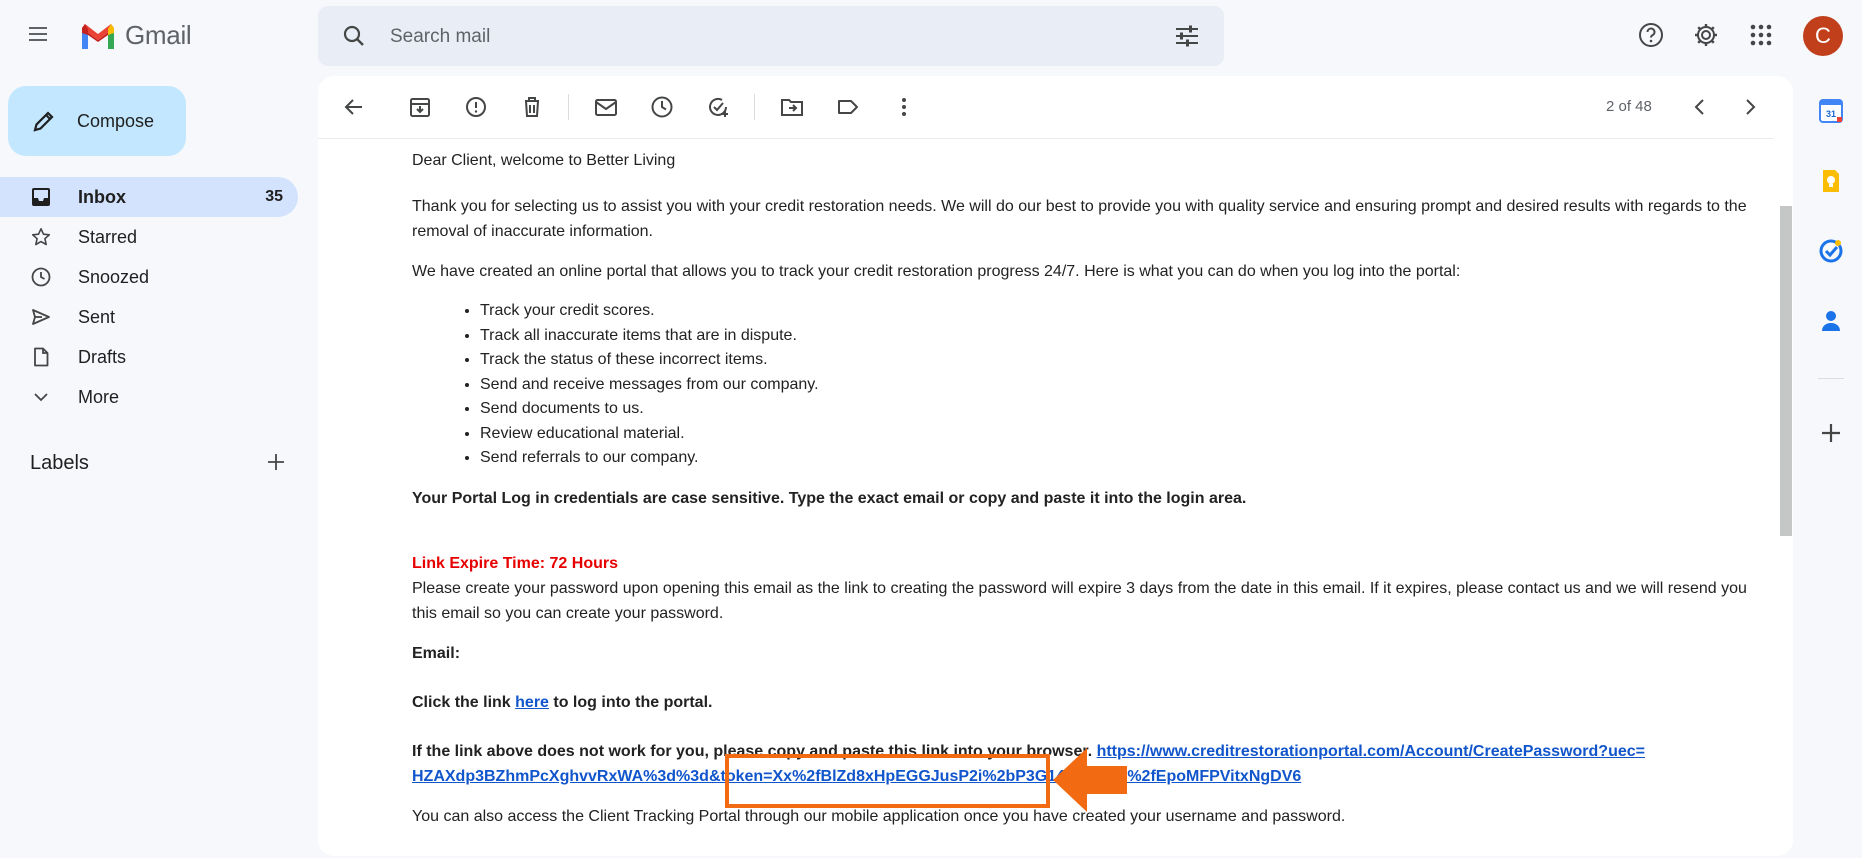 The height and width of the screenshot is (858, 1862). What do you see at coordinates (149, 317) in the screenshot?
I see `sidebar-item-sent: Sent` at bounding box center [149, 317].